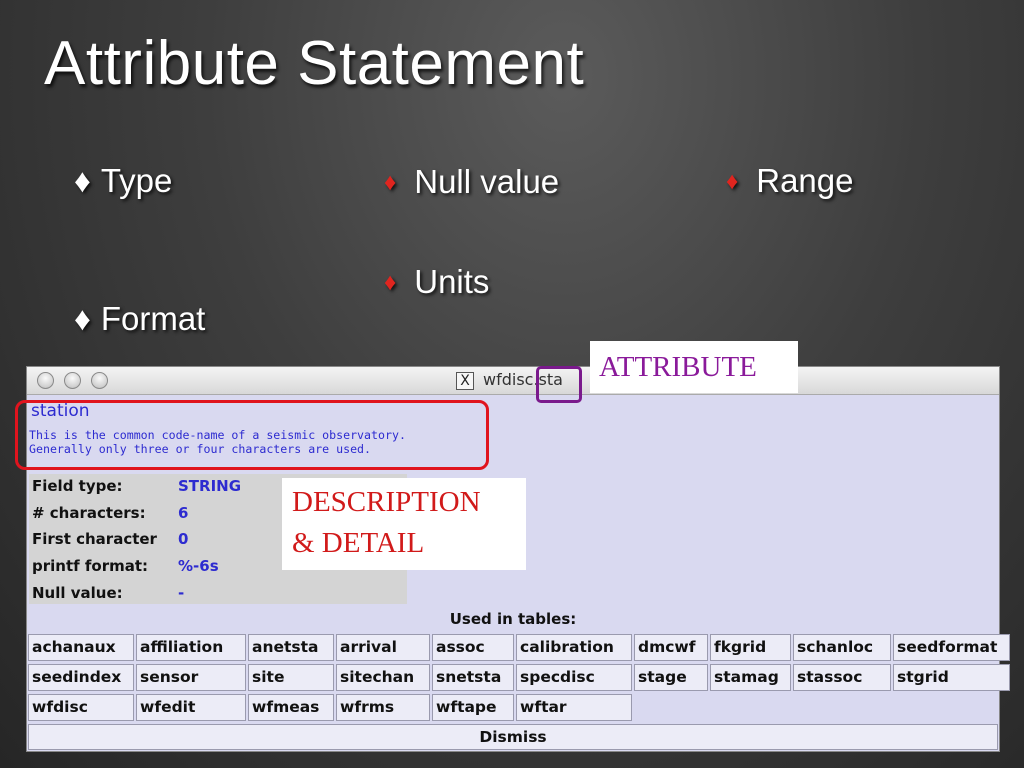 The width and height of the screenshot is (1024, 768). Describe the element at coordinates (291, 677) in the screenshot. I see `table-button-site: site` at that location.